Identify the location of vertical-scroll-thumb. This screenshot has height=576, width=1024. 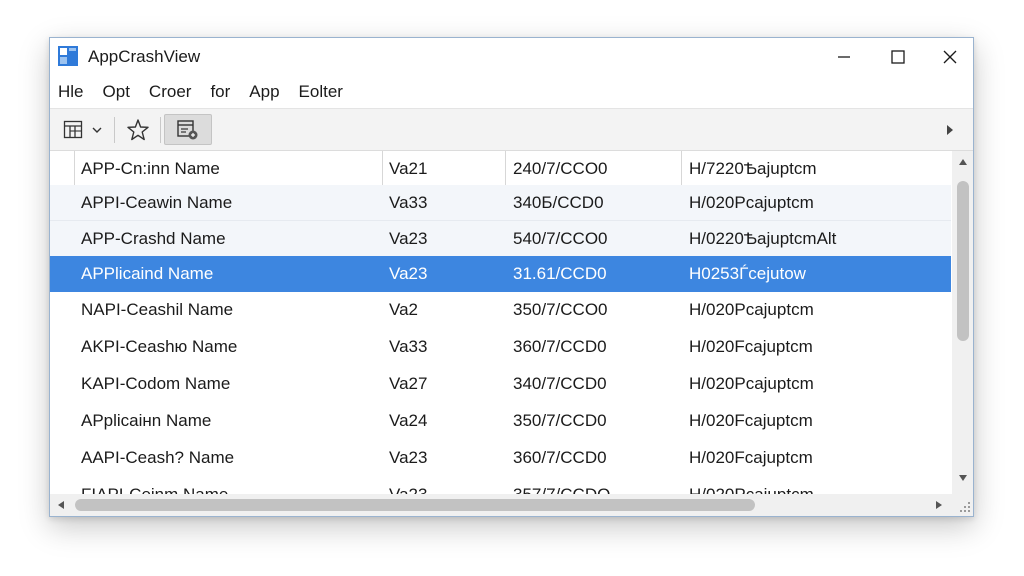
(963, 261).